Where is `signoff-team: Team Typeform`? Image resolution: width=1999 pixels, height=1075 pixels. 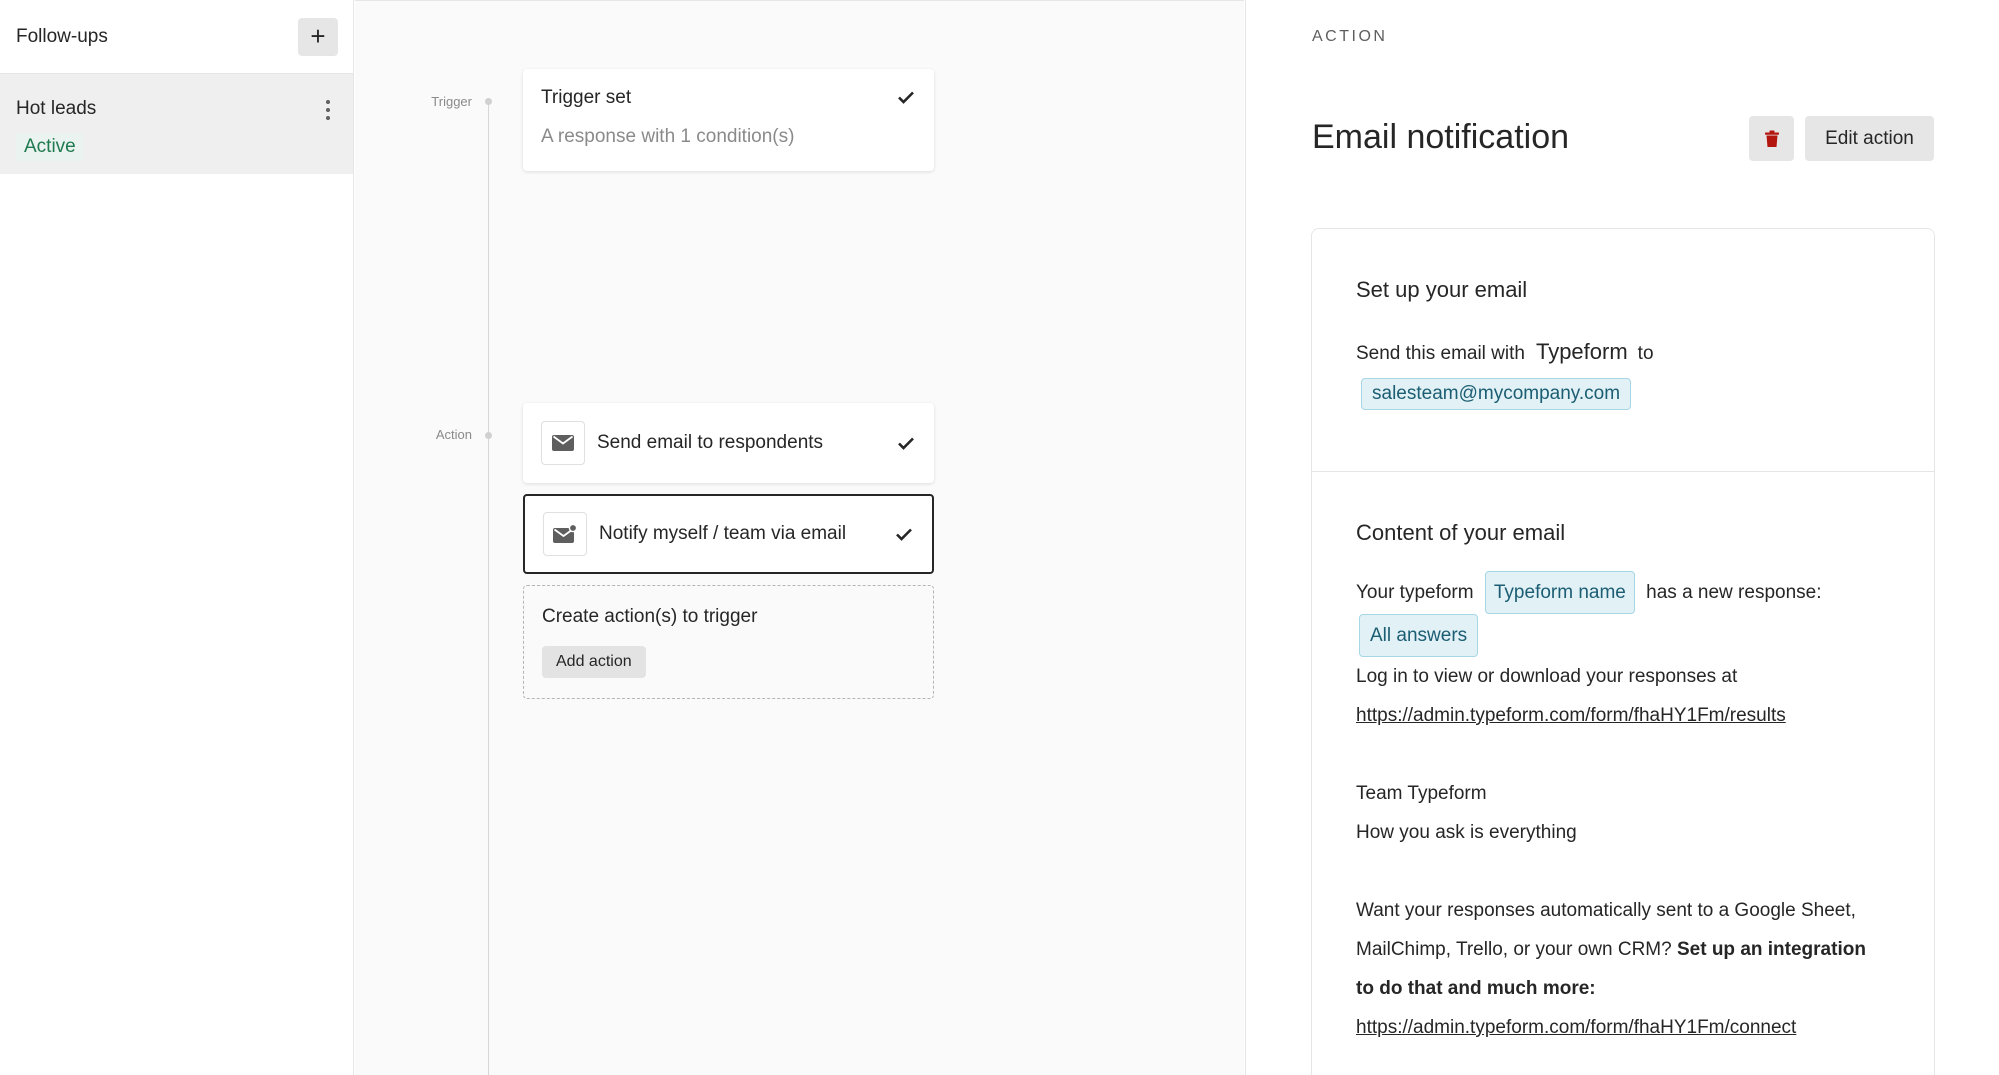 signoff-team: Team Typeform is located at coordinates (1421, 793).